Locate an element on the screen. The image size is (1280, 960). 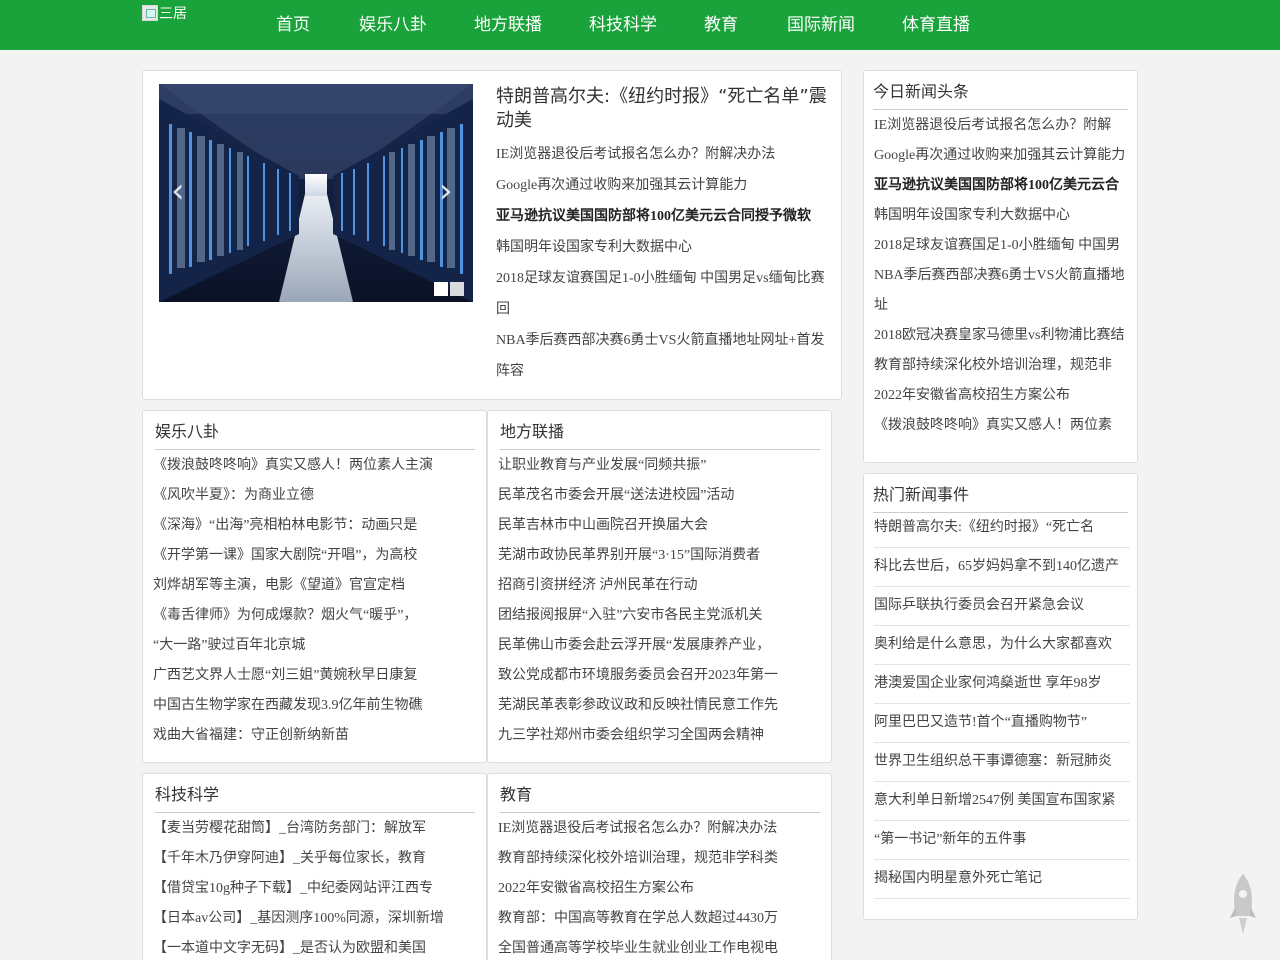
list-item: IE浏览器退役后考试报名怎么办？附解 is located at coordinates (1002, 126).